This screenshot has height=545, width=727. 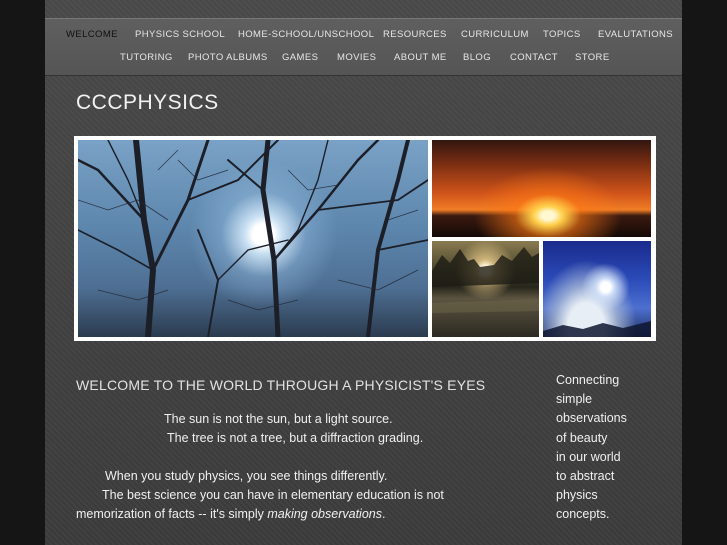 What do you see at coordinates (574, 399) in the screenshot?
I see `tagline-line: simple` at bounding box center [574, 399].